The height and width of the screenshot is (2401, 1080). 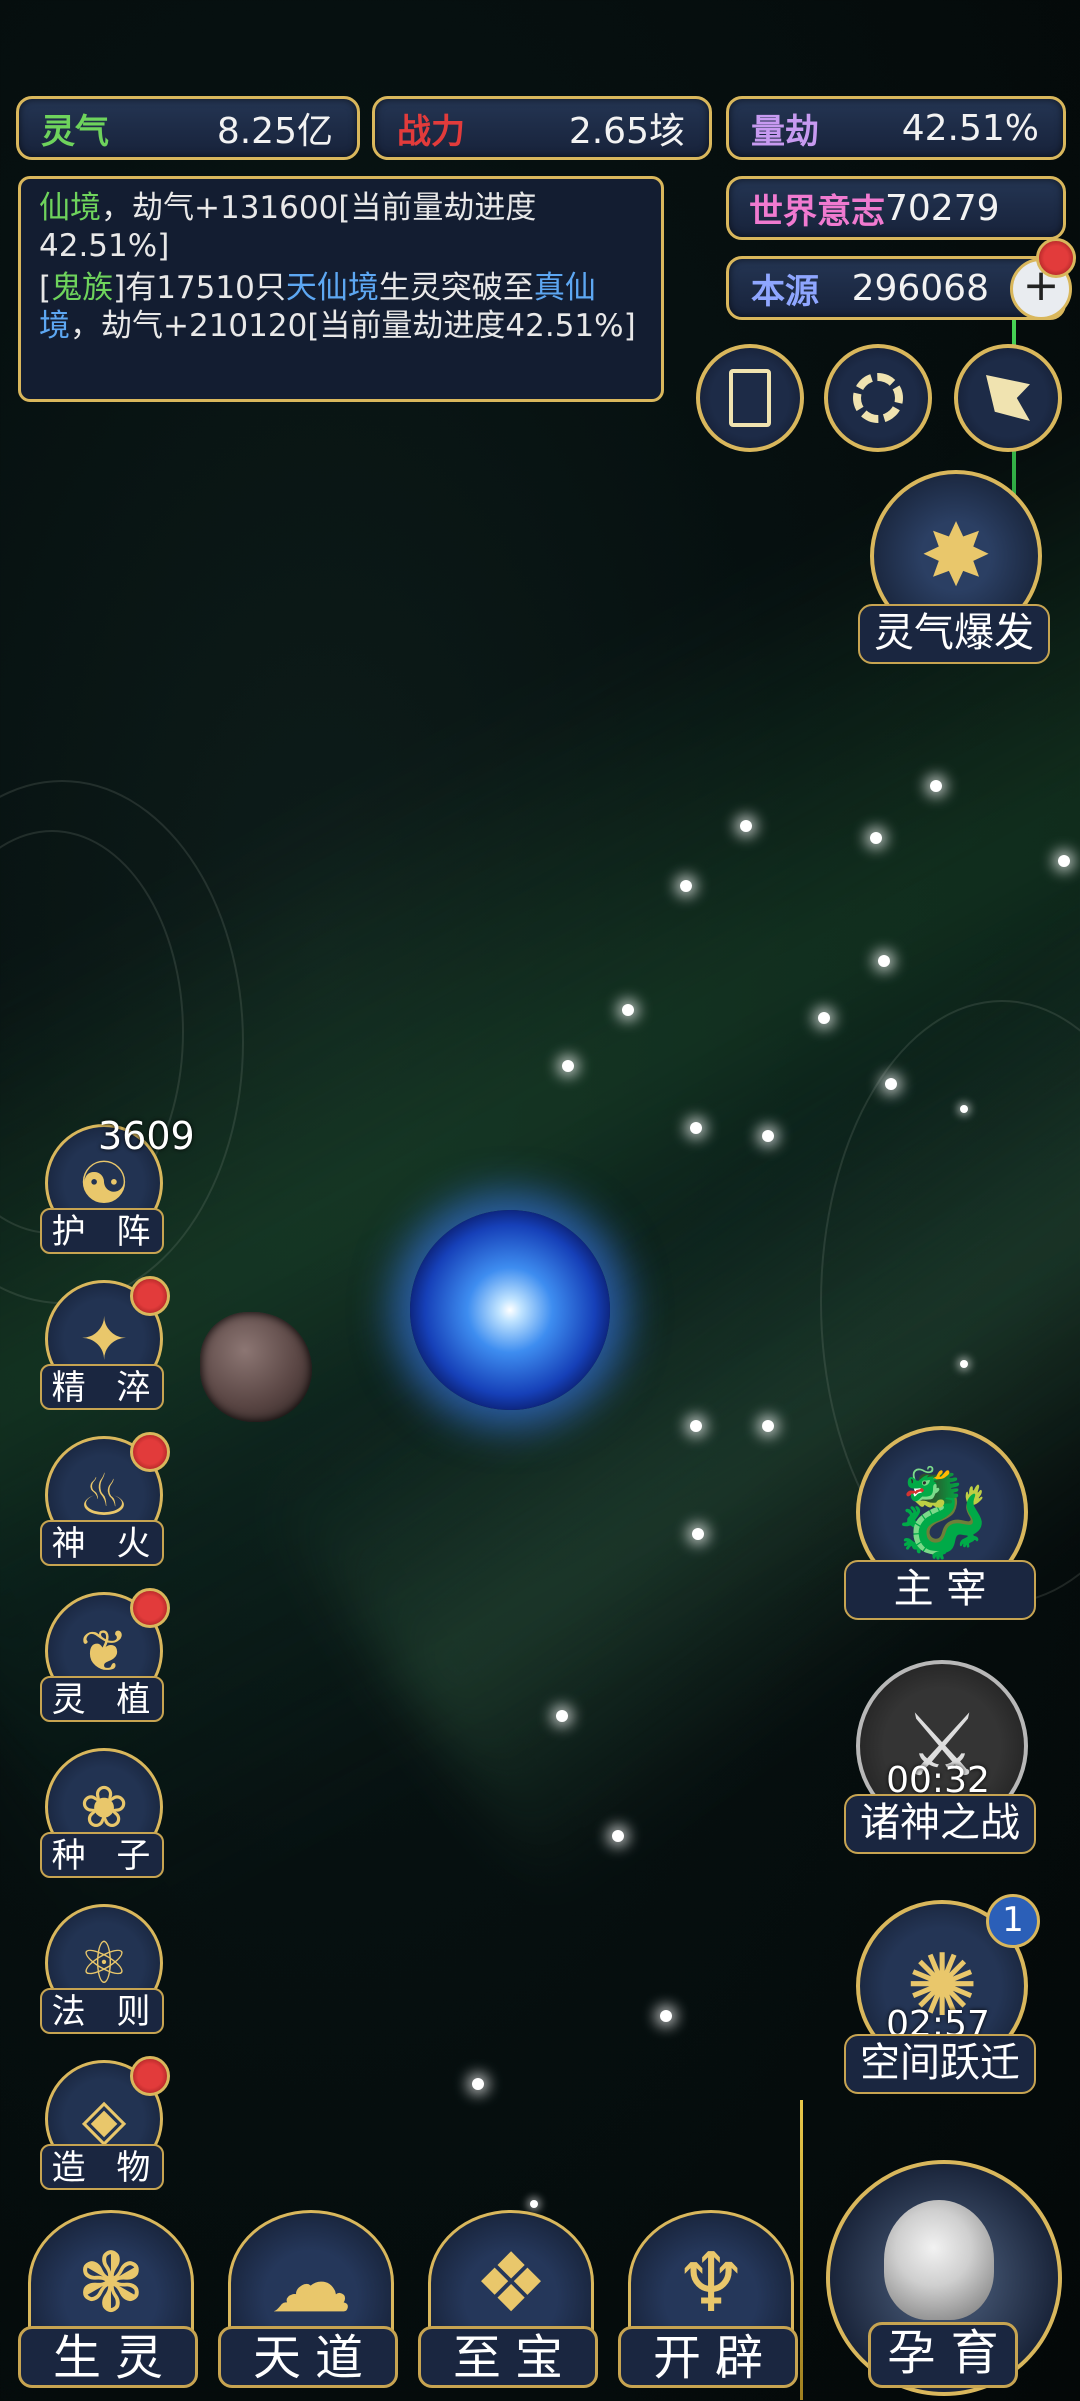 What do you see at coordinates (938, 1760) in the screenshot?
I see `zhushen-zhizhan-button: ⚔ 00:32 诸神之战` at bounding box center [938, 1760].